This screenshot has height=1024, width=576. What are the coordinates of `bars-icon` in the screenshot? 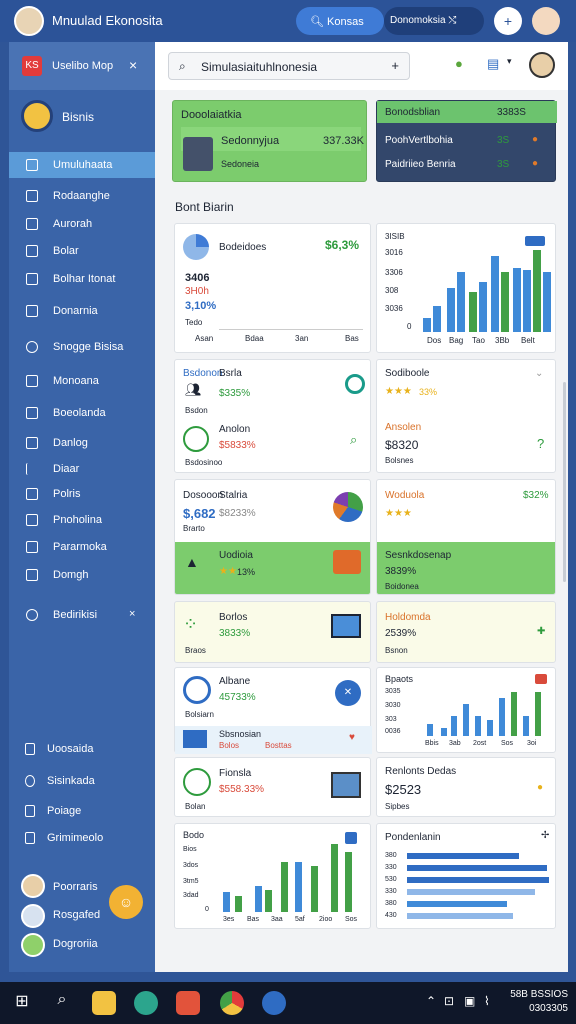 It's located at (32, 224).